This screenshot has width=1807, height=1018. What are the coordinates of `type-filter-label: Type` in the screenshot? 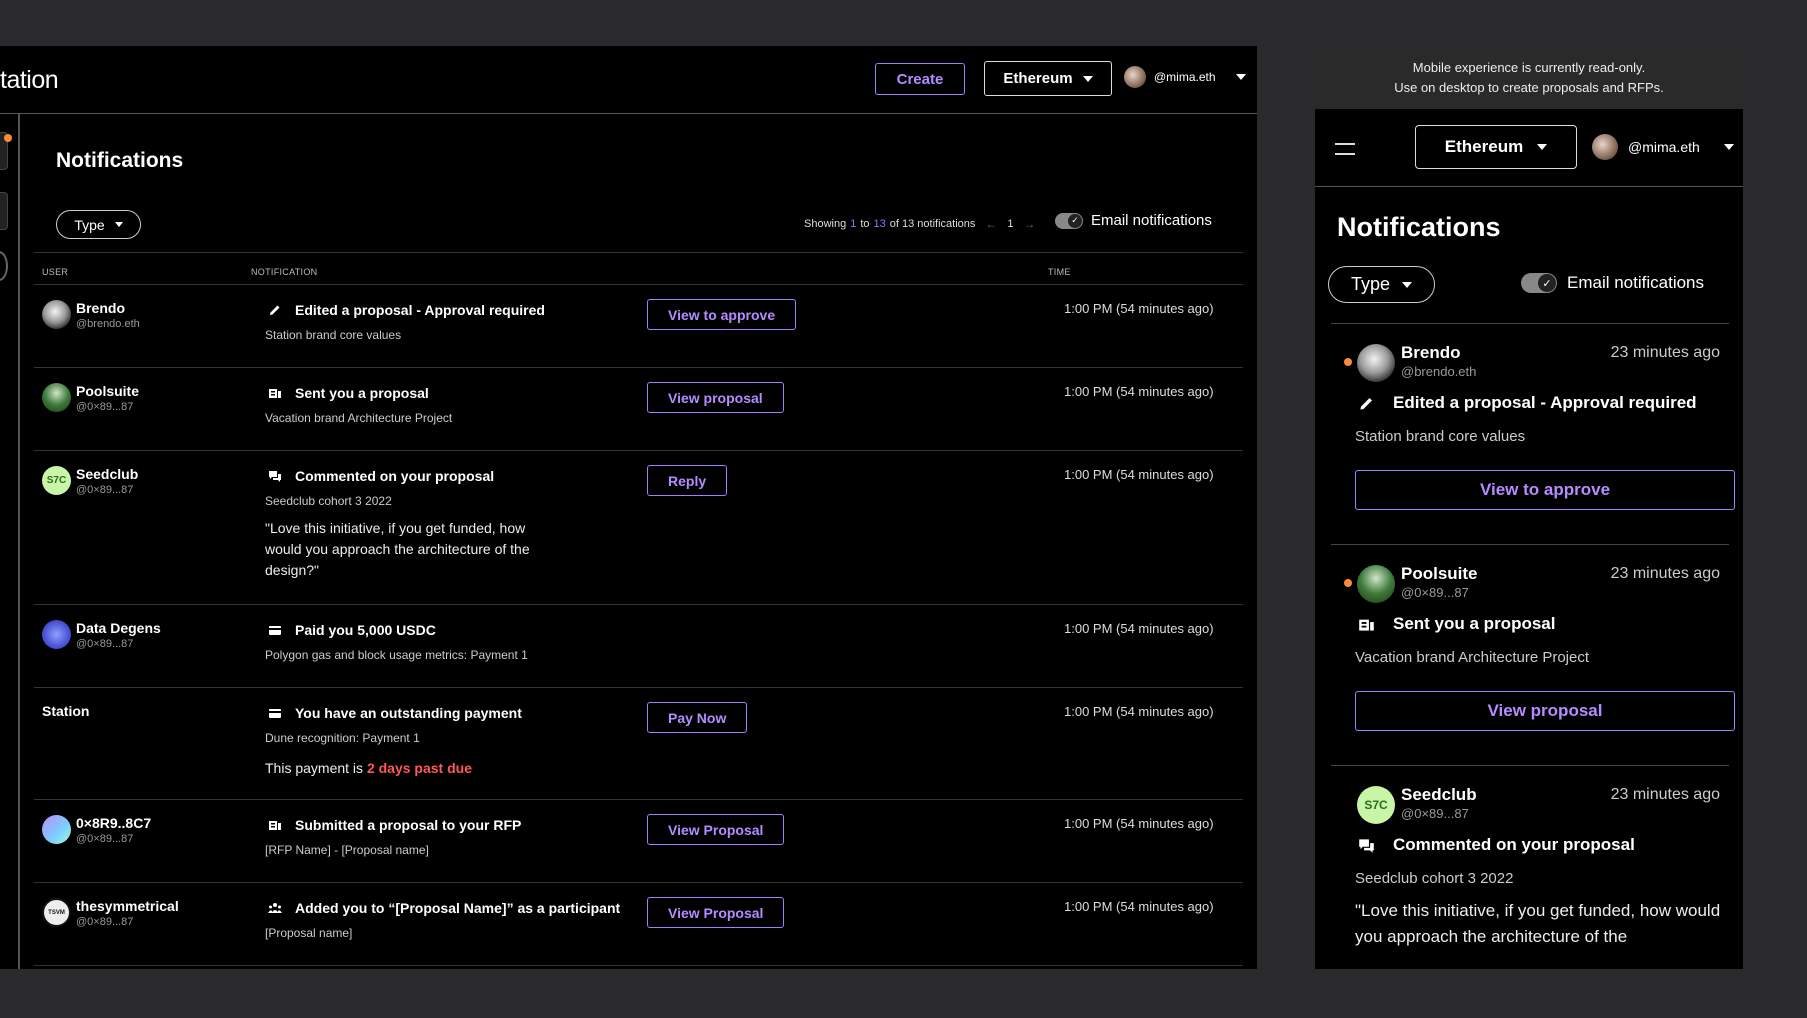 It's located at (89, 224).